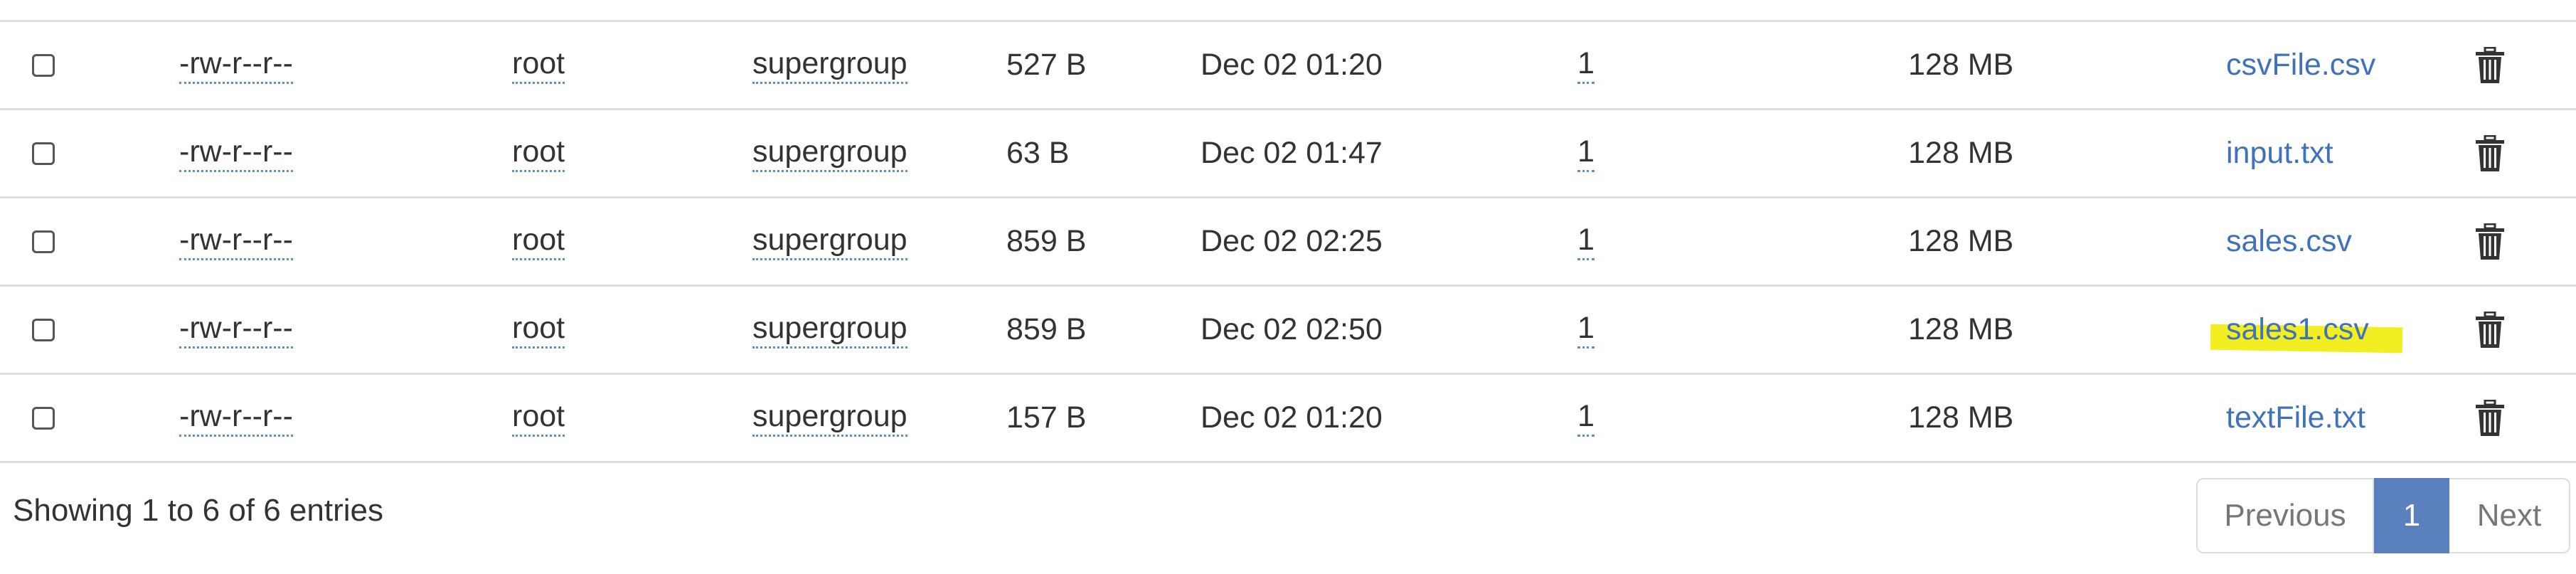 This screenshot has height=574, width=2576. What do you see at coordinates (2297, 330) in the screenshot?
I see `file-name-link: sales1.csv` at bounding box center [2297, 330].